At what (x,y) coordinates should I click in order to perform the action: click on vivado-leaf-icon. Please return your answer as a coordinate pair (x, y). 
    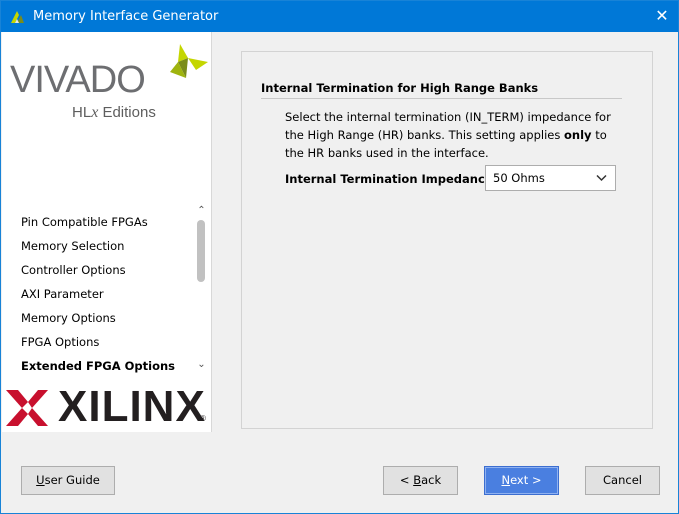
    Looking at the image, I should click on (189, 61).